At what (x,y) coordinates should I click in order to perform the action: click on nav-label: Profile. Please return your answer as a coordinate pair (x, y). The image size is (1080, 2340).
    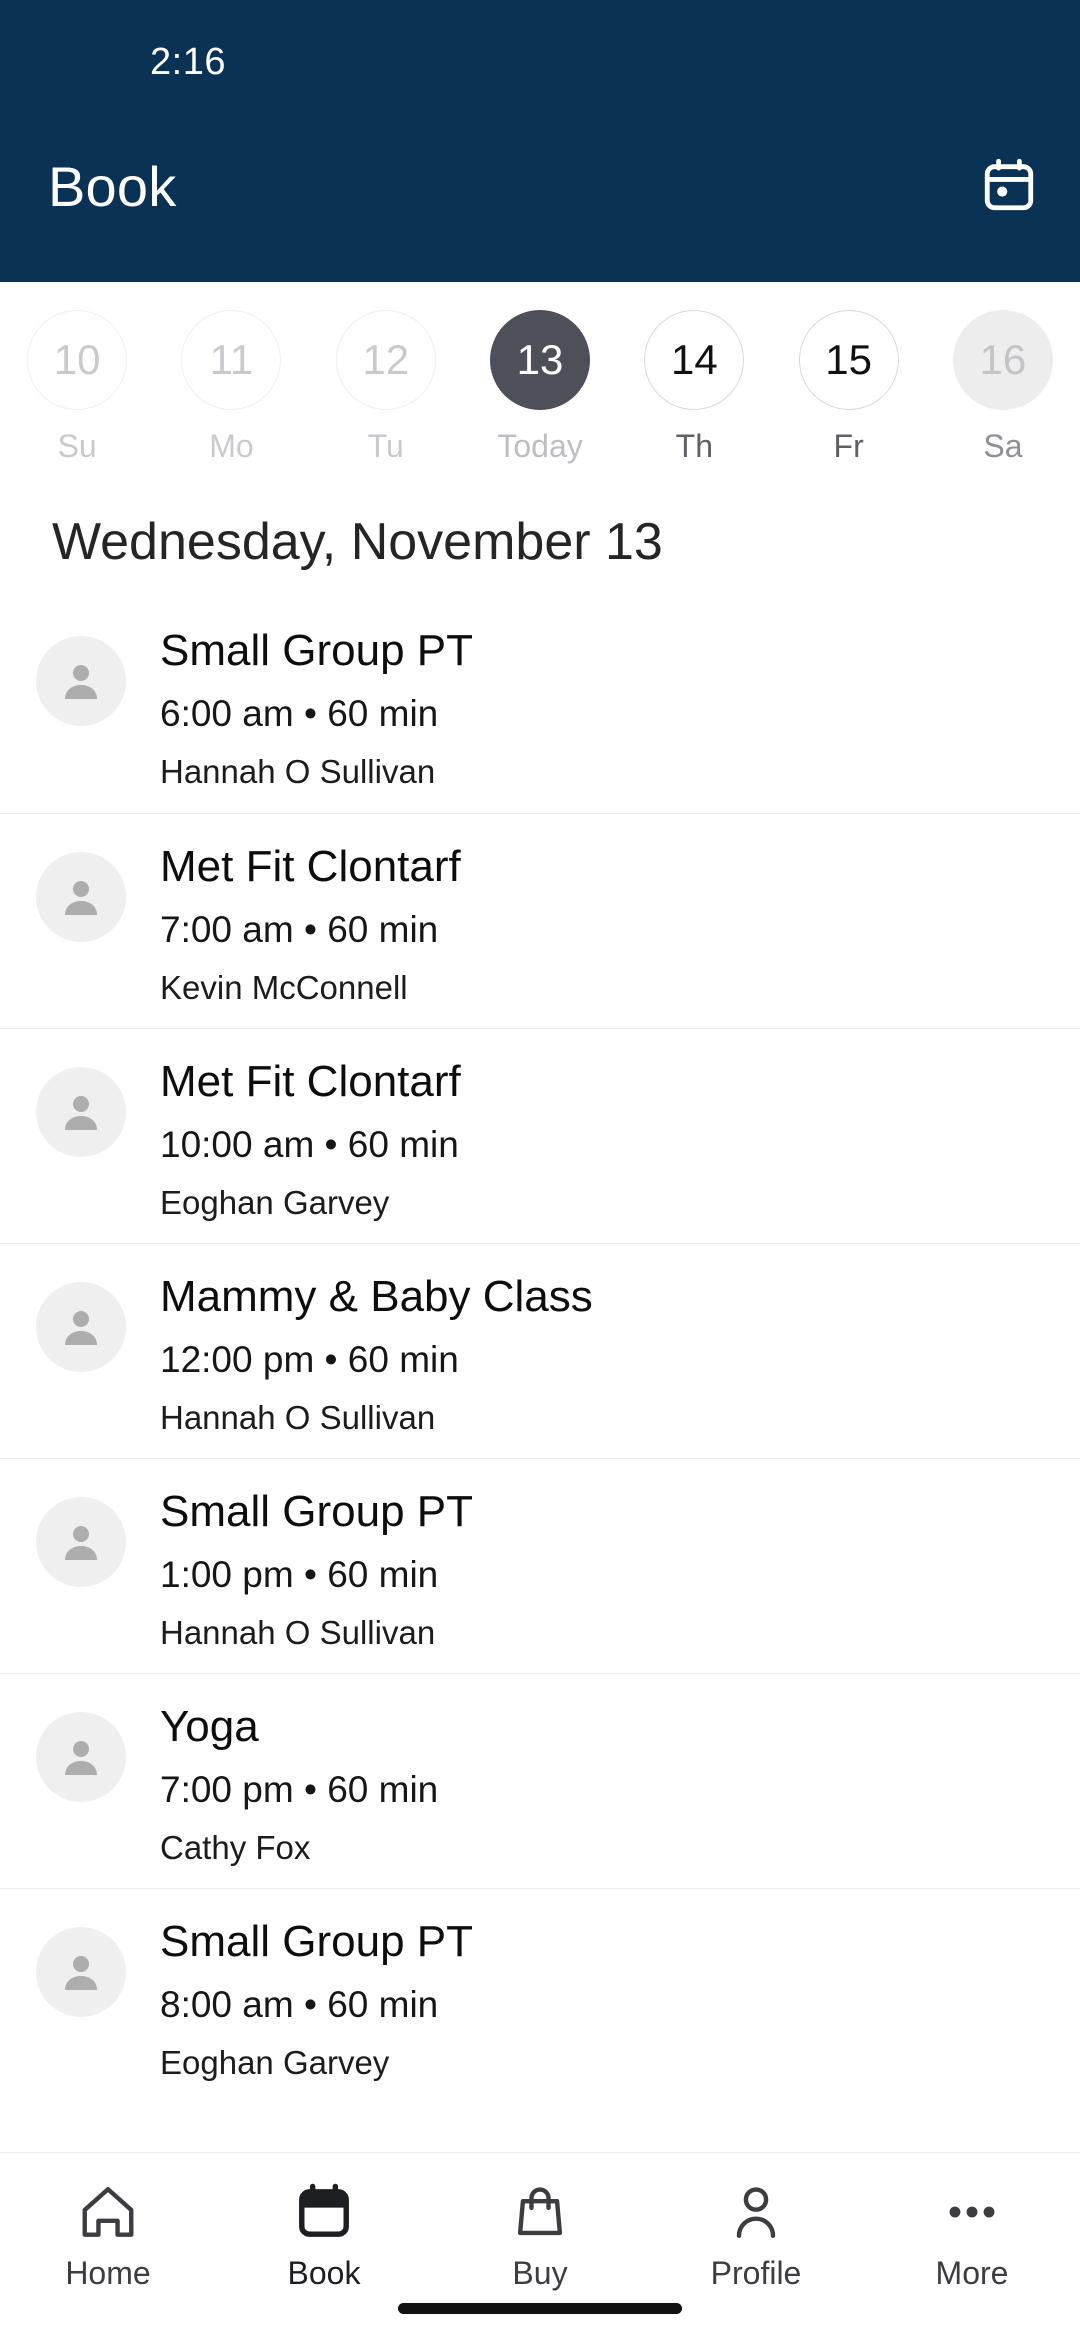
    Looking at the image, I should click on (756, 2273).